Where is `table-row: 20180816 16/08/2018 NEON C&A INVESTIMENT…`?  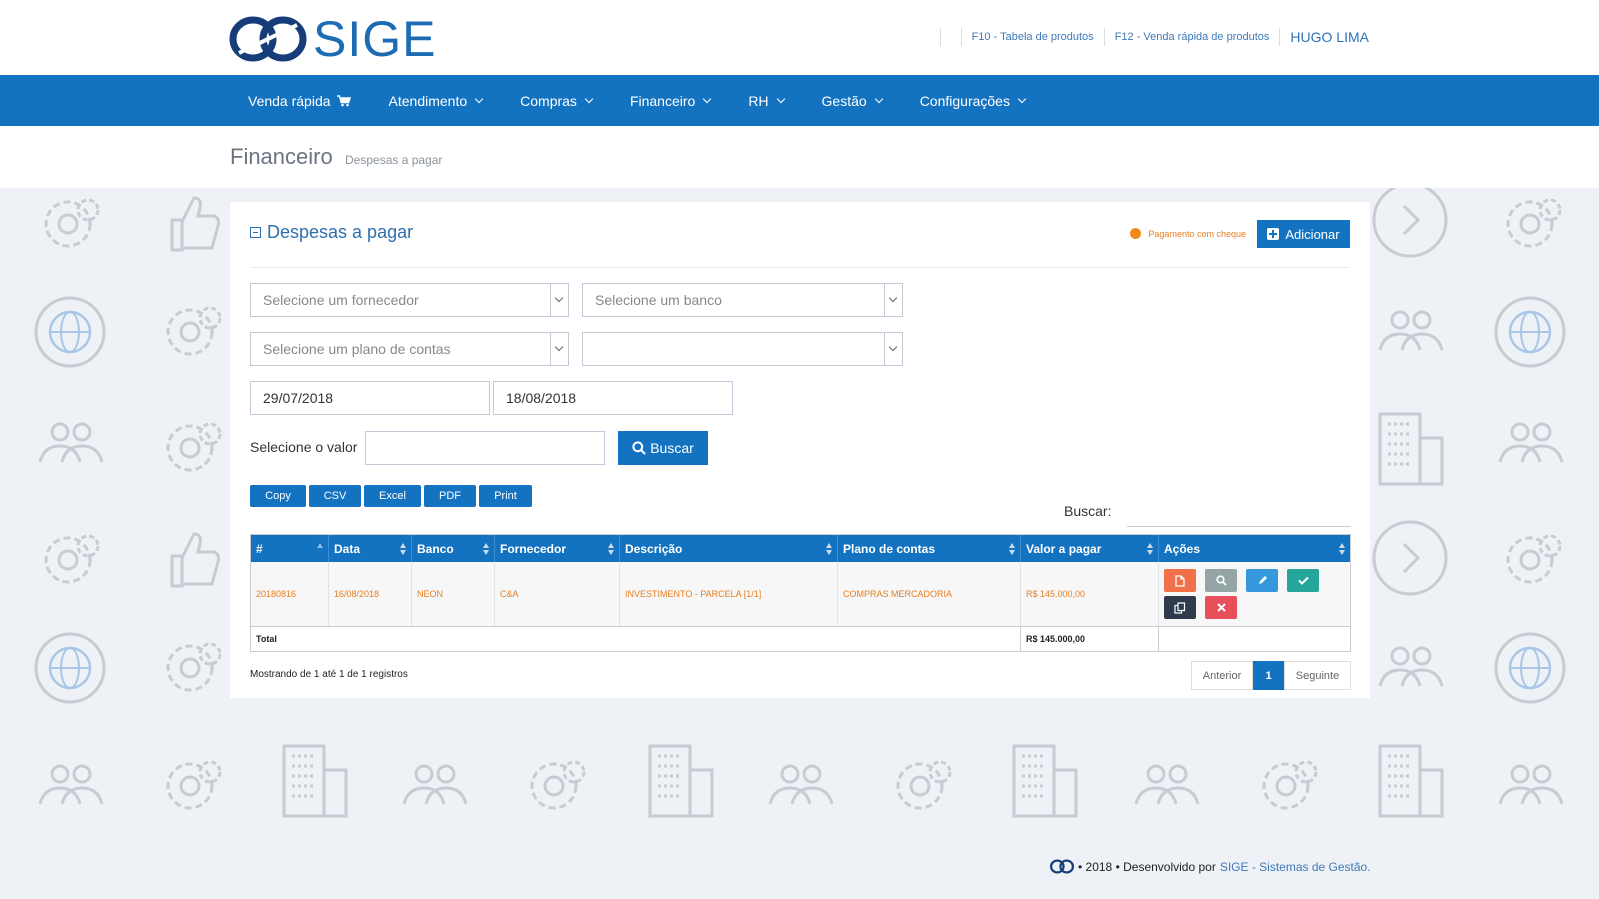 table-row: 20180816 16/08/2018 NEON C&A INVESTIMENT… is located at coordinates (800, 594).